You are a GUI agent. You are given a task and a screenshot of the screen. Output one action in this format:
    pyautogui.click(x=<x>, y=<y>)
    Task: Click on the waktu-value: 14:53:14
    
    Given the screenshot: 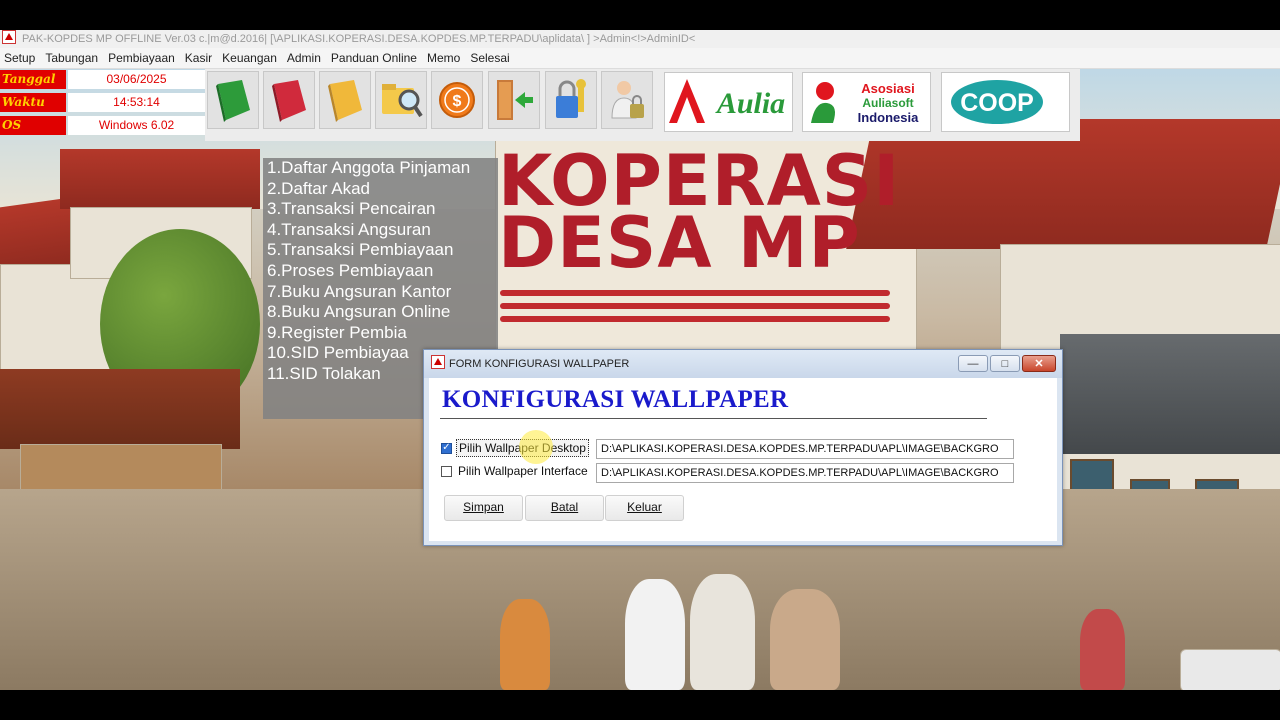 What is the action you would take?
    pyautogui.click(x=136, y=102)
    